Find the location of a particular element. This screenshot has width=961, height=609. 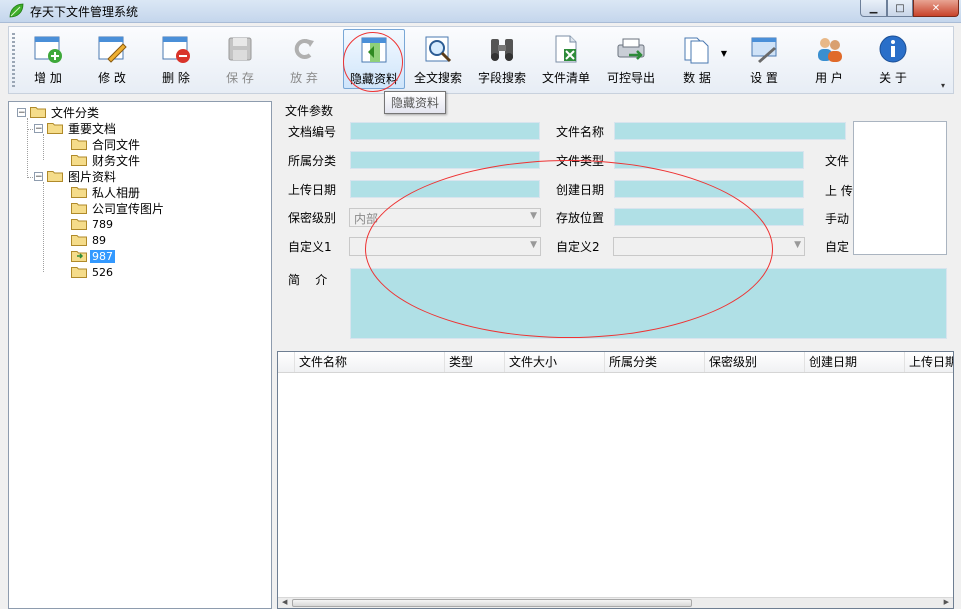

tree-node: 财务文件 is located at coordinates (106, 160).